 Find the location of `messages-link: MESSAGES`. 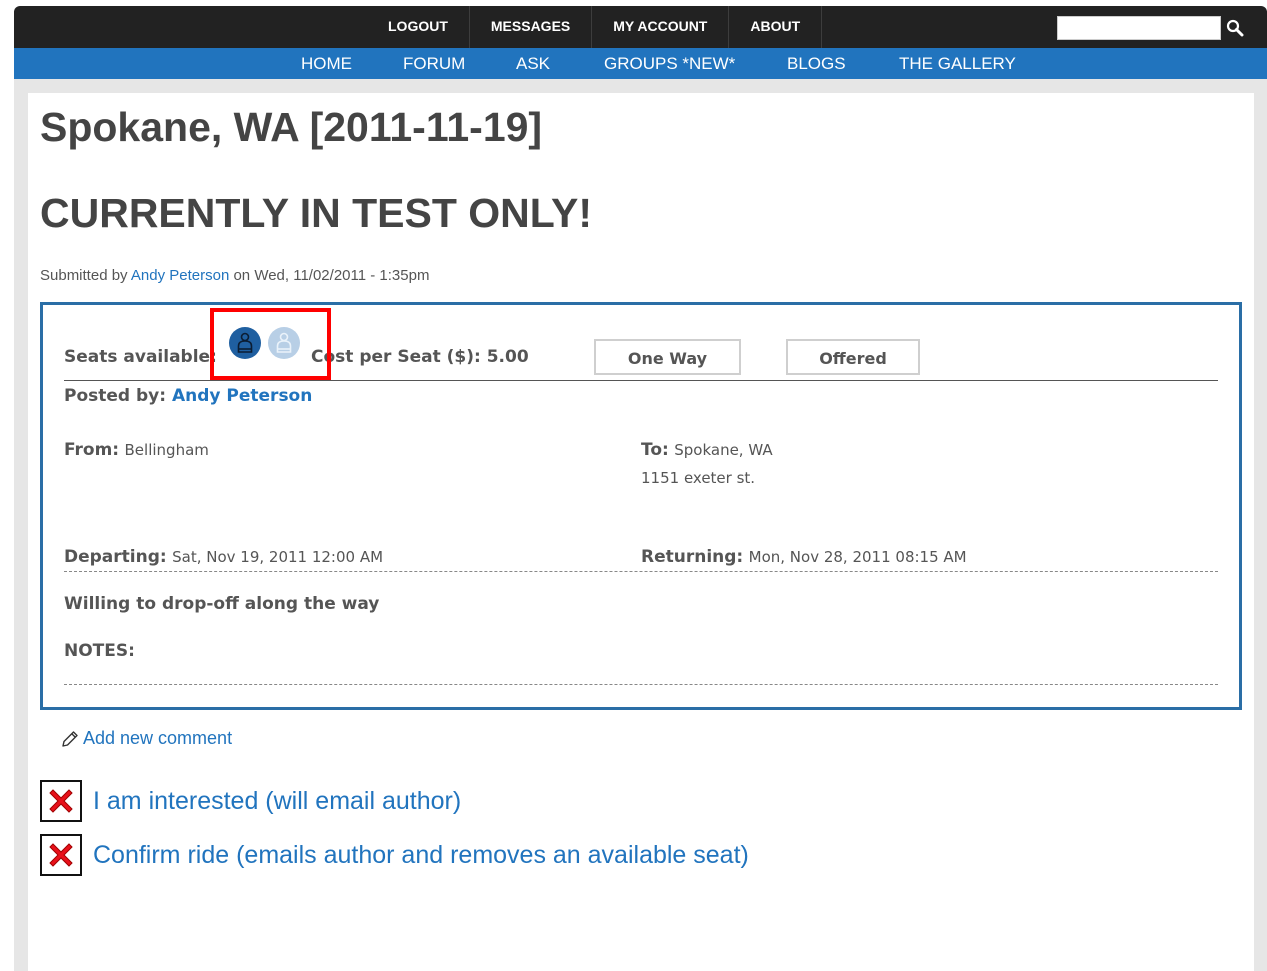

messages-link: MESSAGES is located at coordinates (531, 27).